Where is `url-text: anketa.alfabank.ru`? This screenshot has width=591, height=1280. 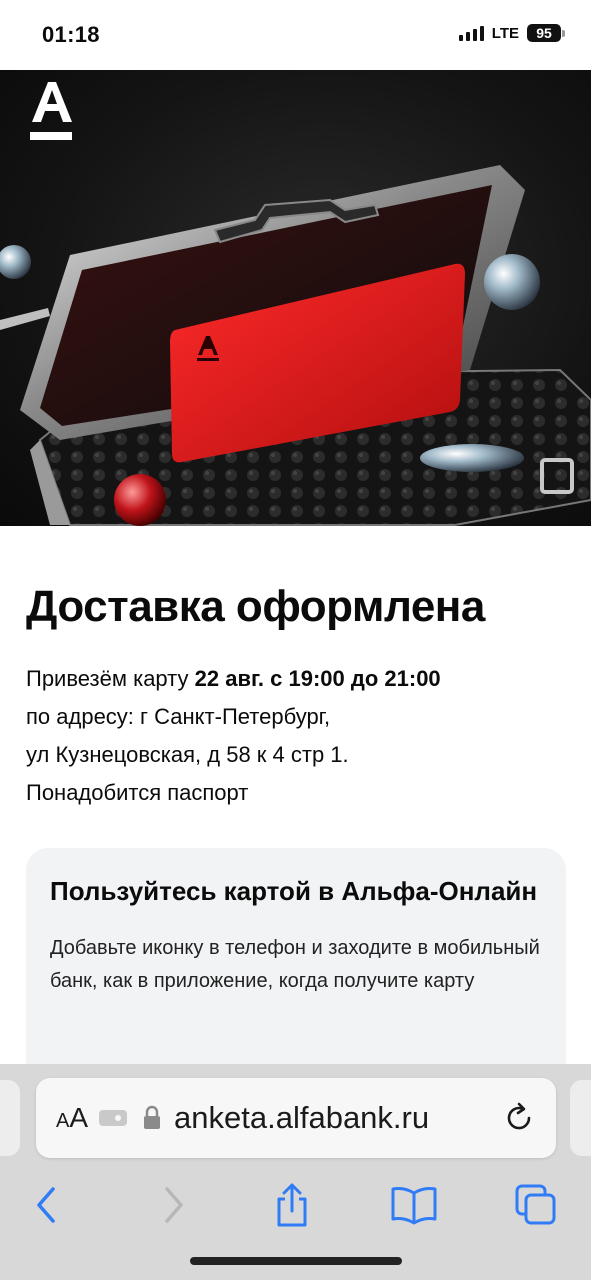 url-text: anketa.alfabank.ru is located at coordinates (338, 1118).